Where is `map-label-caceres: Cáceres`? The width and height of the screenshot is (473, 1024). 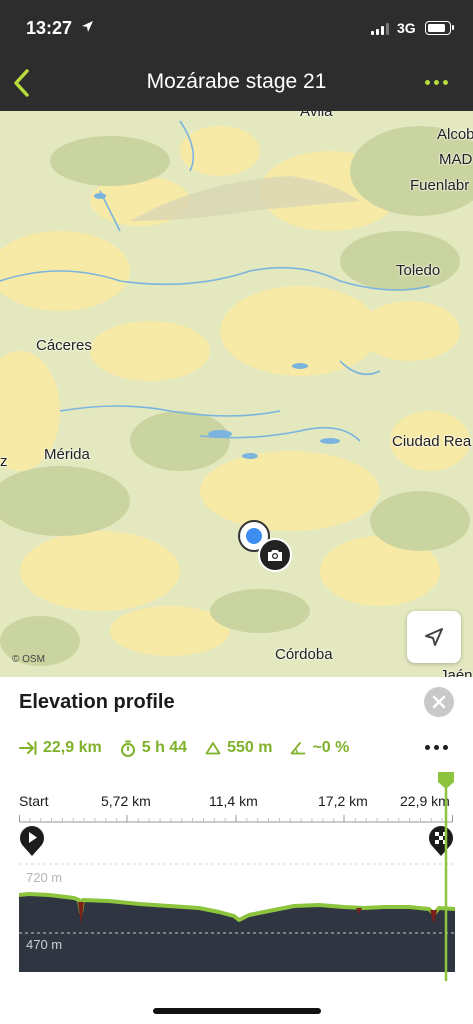
map-label-caceres: Cáceres is located at coordinates (64, 345).